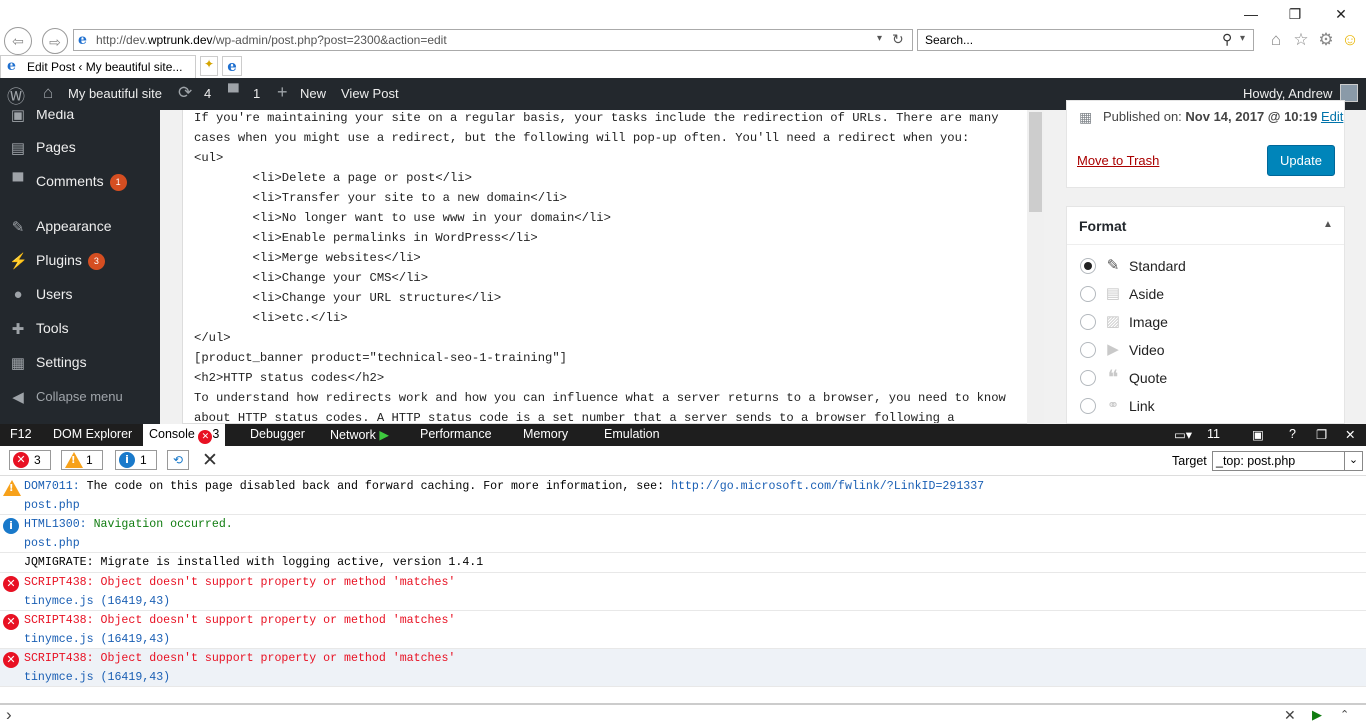  Describe the element at coordinates (1328, 224) in the screenshot. I see `collapse-arrow-icon: ▲` at that location.